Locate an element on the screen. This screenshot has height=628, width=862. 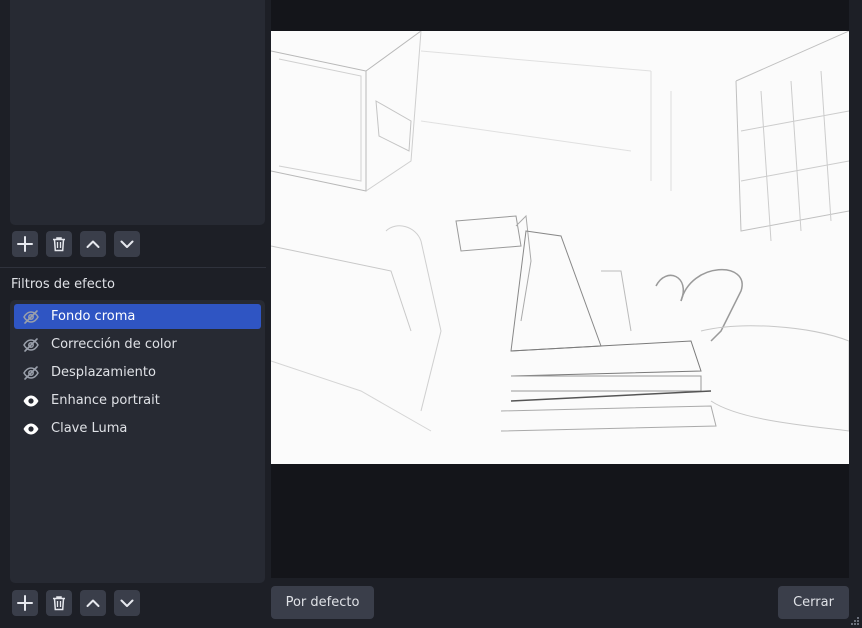
filter-label: Fondo croma is located at coordinates (93, 316).